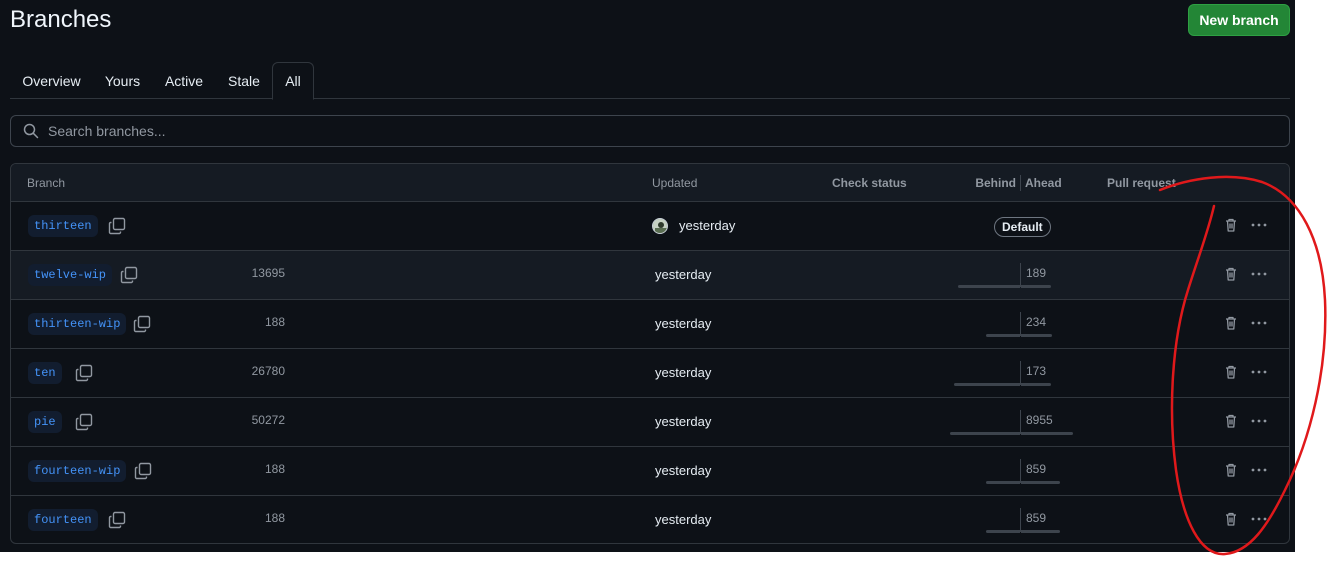 The height and width of the screenshot is (561, 1327). I want to click on ahead-count: 8955, so click(1039, 420).